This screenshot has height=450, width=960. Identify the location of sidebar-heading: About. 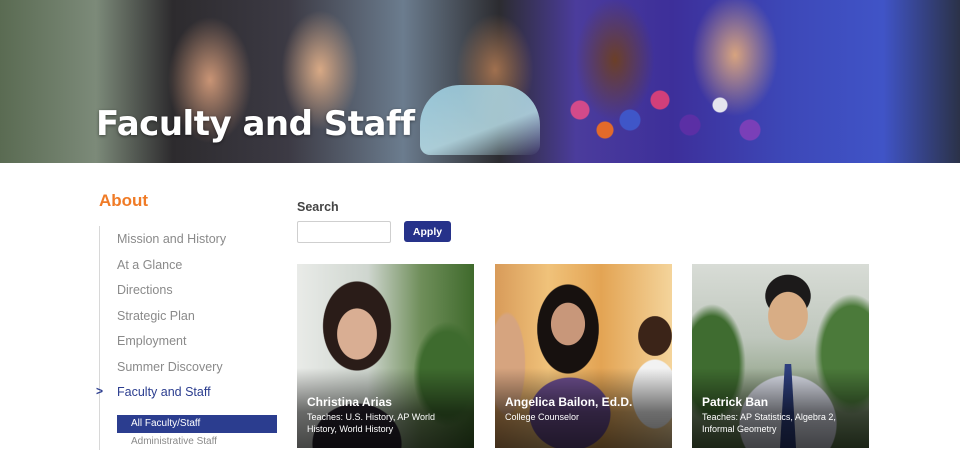
(124, 200).